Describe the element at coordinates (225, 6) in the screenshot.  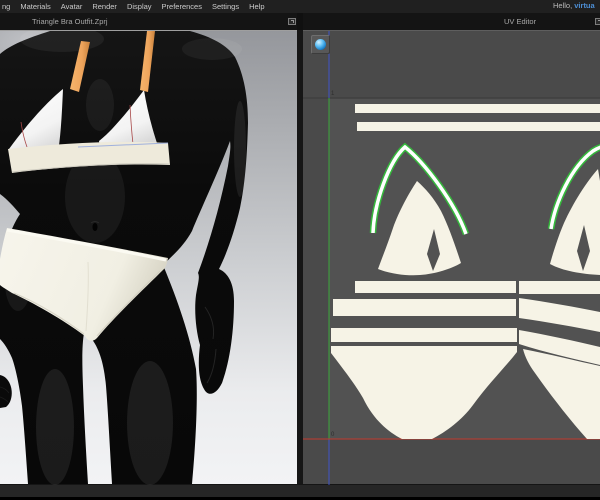
I see `menu-item-settings: Settings` at that location.